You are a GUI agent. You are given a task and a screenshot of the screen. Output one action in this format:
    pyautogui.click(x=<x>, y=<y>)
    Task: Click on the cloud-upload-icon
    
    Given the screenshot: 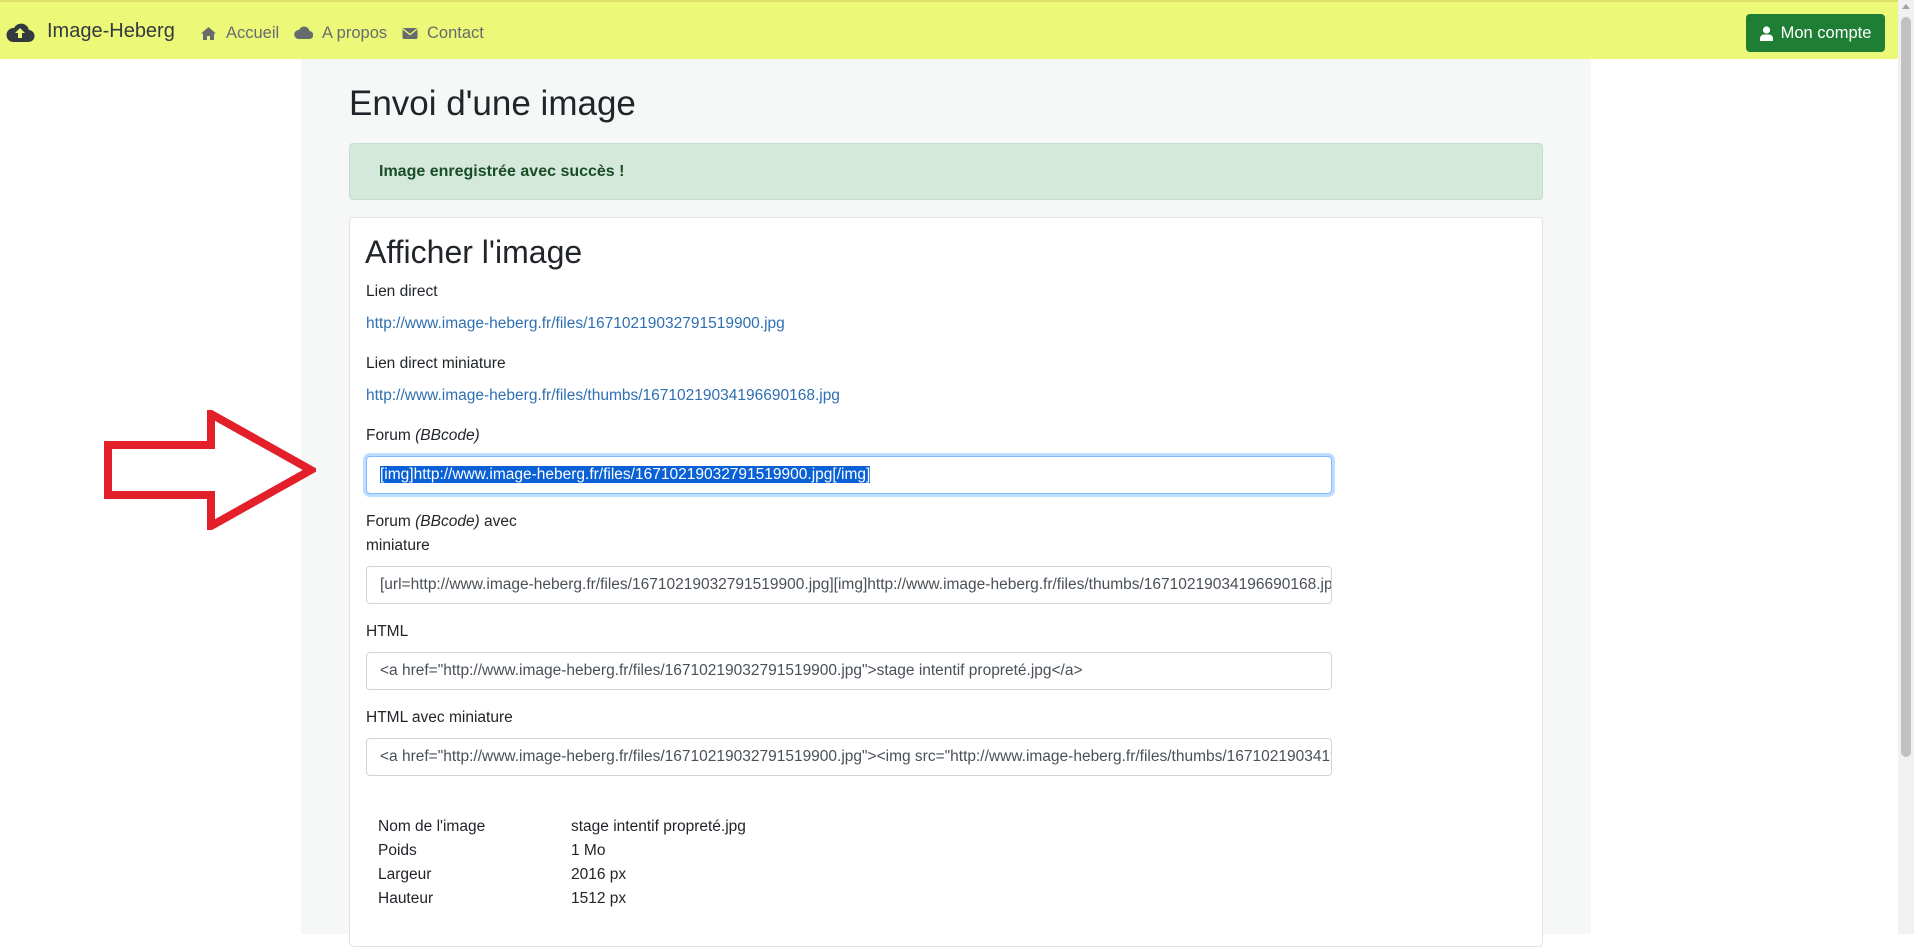 What is the action you would take?
    pyautogui.click(x=20, y=32)
    